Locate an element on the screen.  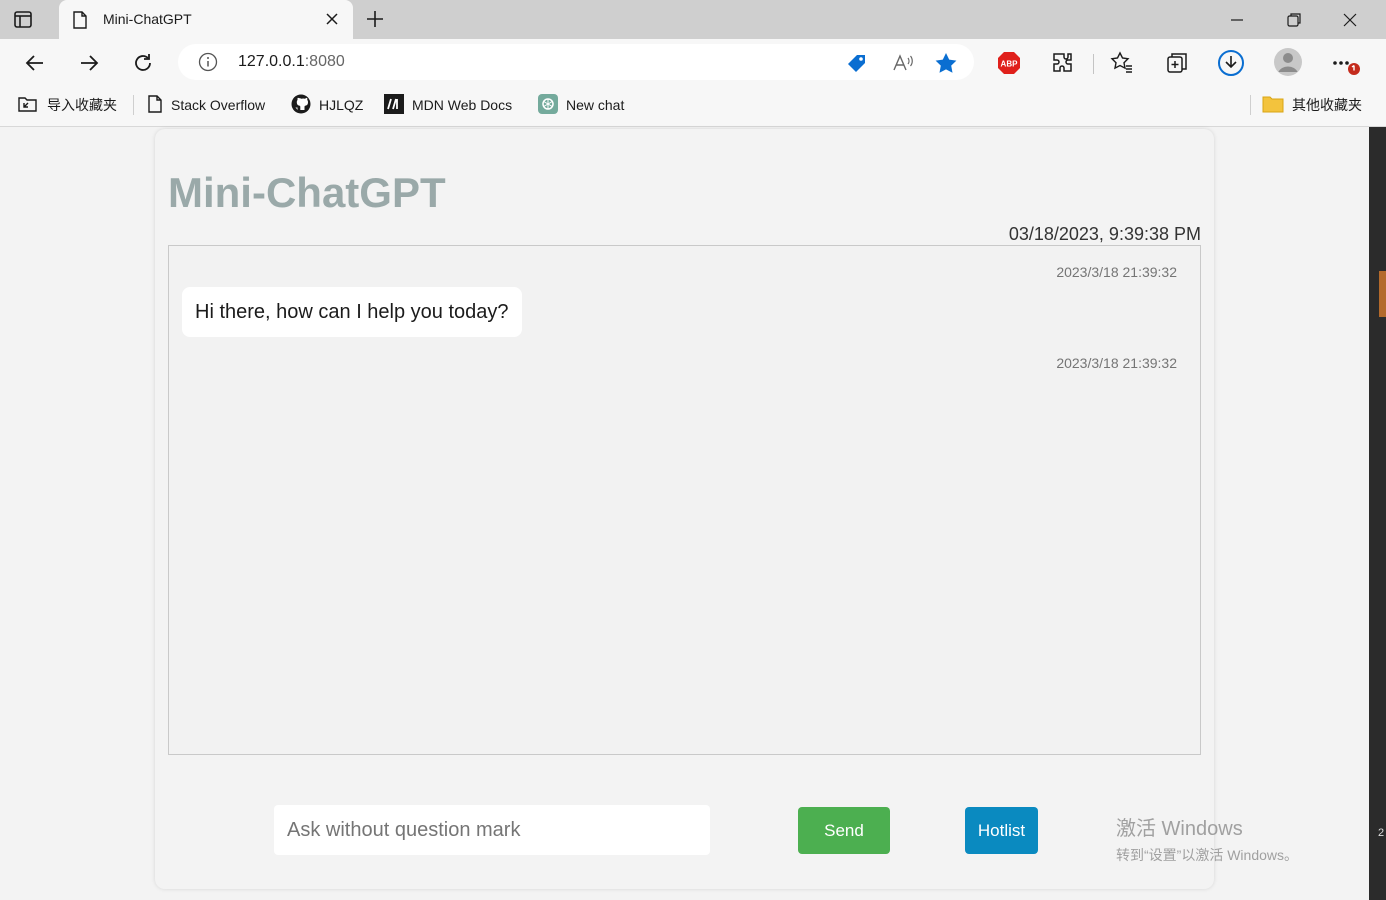
bookmark-label: Stack Overflow is located at coordinates (218, 105).